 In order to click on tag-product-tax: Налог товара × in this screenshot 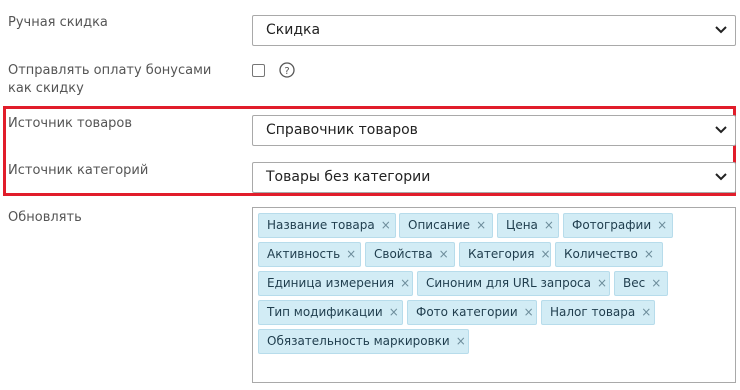, I will do `click(598, 312)`.